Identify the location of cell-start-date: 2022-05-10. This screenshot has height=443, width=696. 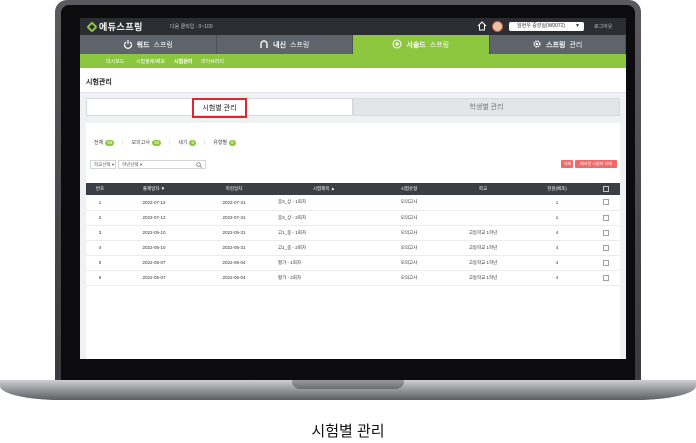
(154, 248).